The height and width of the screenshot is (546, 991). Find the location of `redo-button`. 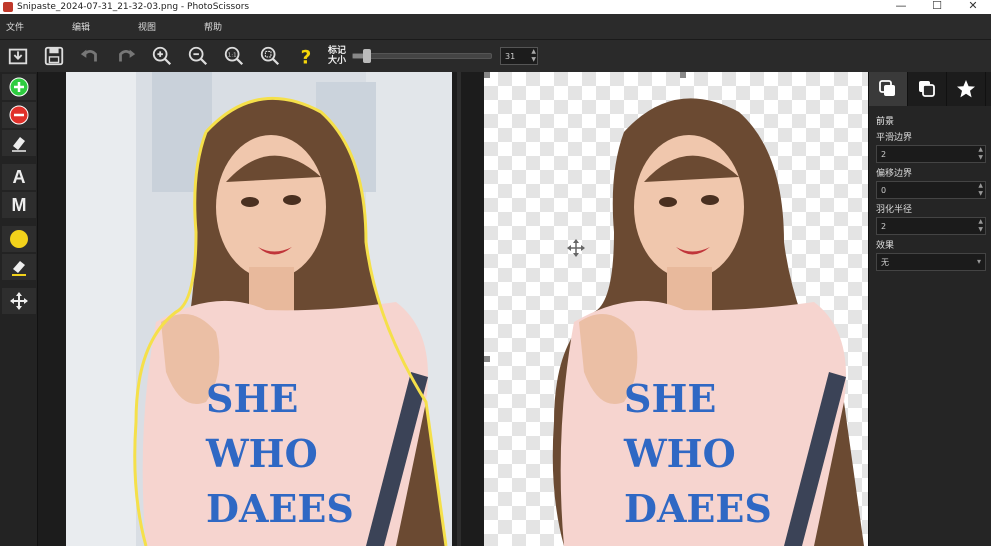

redo-button is located at coordinates (126, 56).